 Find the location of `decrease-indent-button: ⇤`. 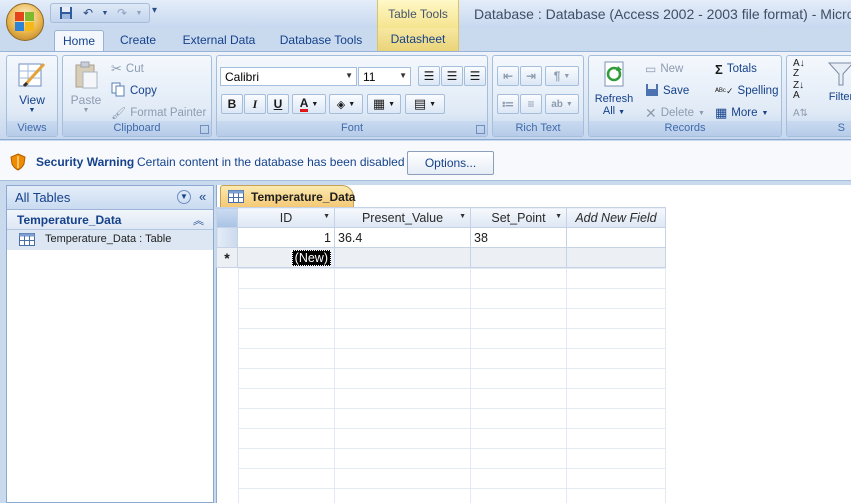

decrease-indent-button: ⇤ is located at coordinates (508, 76).